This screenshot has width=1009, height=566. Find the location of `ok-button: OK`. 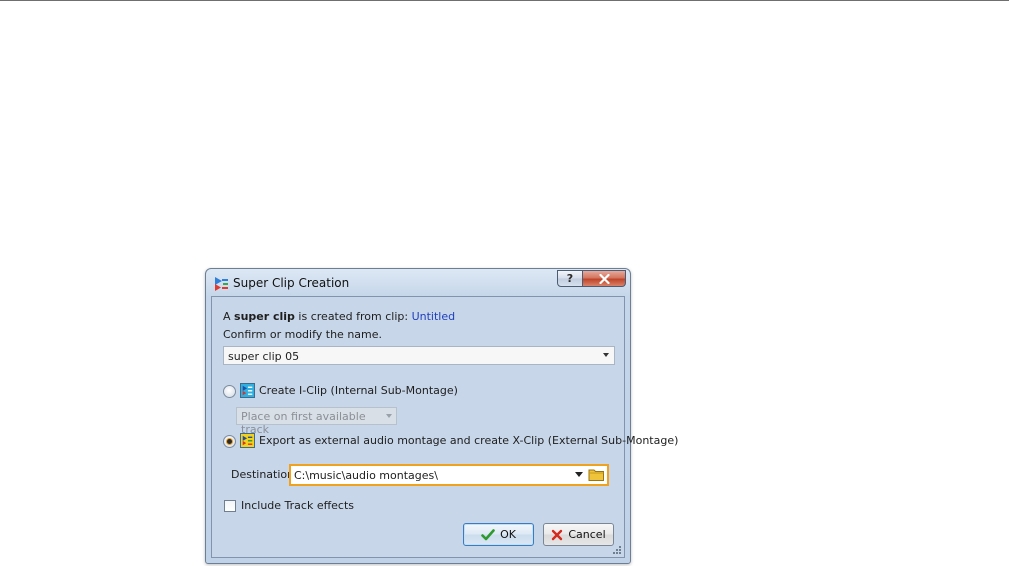

ok-button: OK is located at coordinates (498, 534).